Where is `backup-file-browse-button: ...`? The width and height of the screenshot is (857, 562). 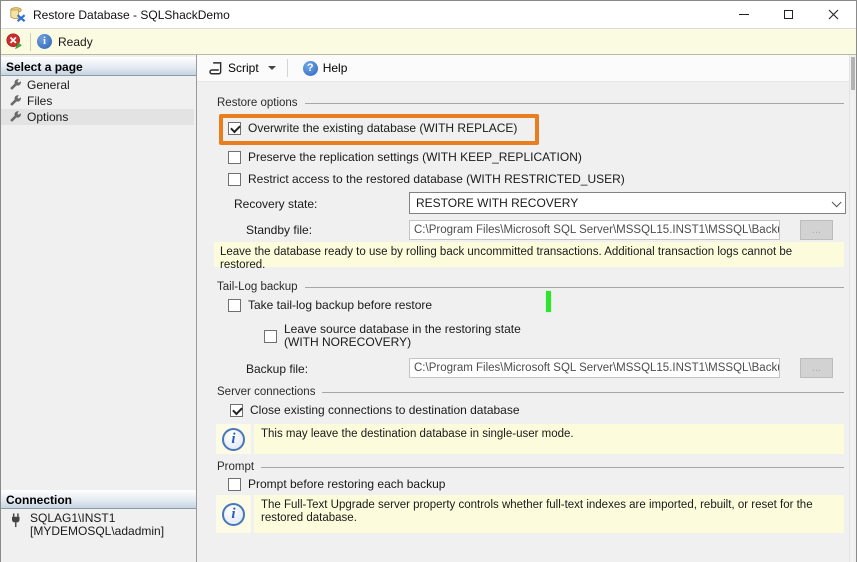
backup-file-browse-button: ... is located at coordinates (816, 368).